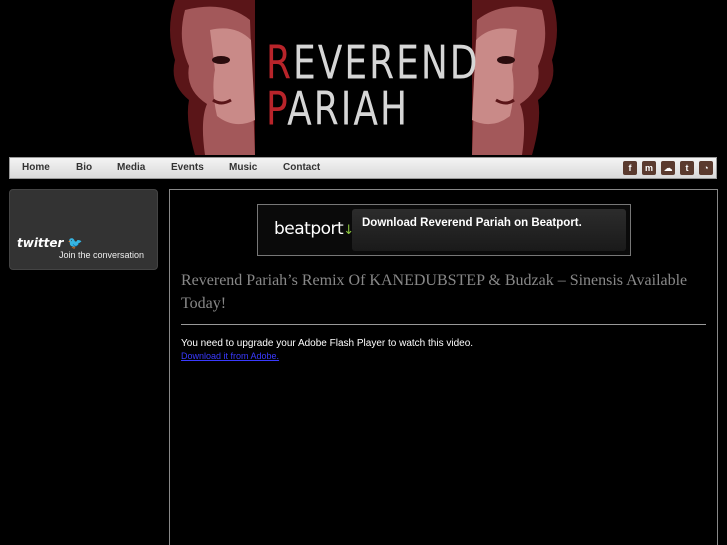  What do you see at coordinates (309, 229) in the screenshot?
I see `beatport-logo-text: beatport` at bounding box center [309, 229].